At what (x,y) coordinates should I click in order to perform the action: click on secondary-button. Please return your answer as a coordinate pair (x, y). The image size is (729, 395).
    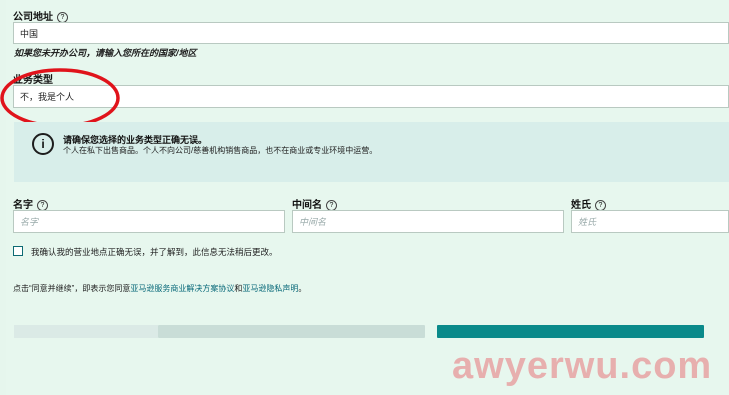
    Looking at the image, I should click on (291, 331).